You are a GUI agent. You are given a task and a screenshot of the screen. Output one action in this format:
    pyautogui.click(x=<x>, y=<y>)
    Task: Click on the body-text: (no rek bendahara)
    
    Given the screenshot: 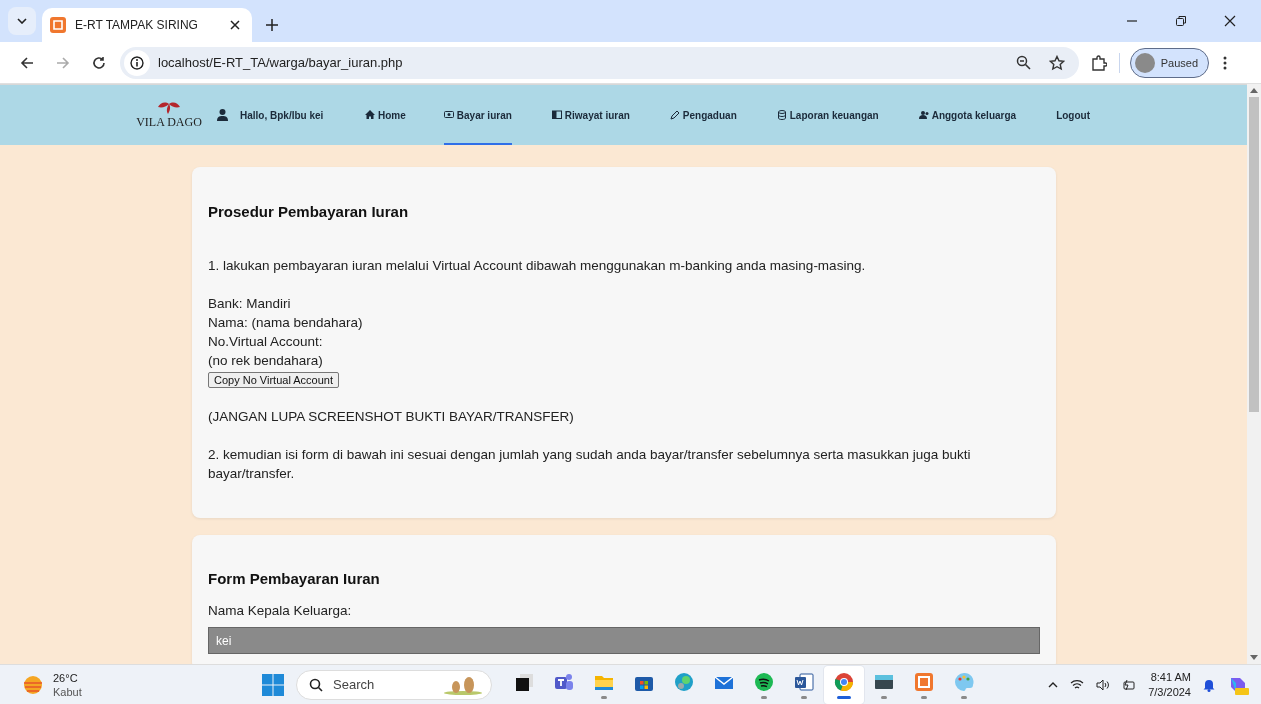 What is the action you would take?
    pyautogui.click(x=266, y=361)
    